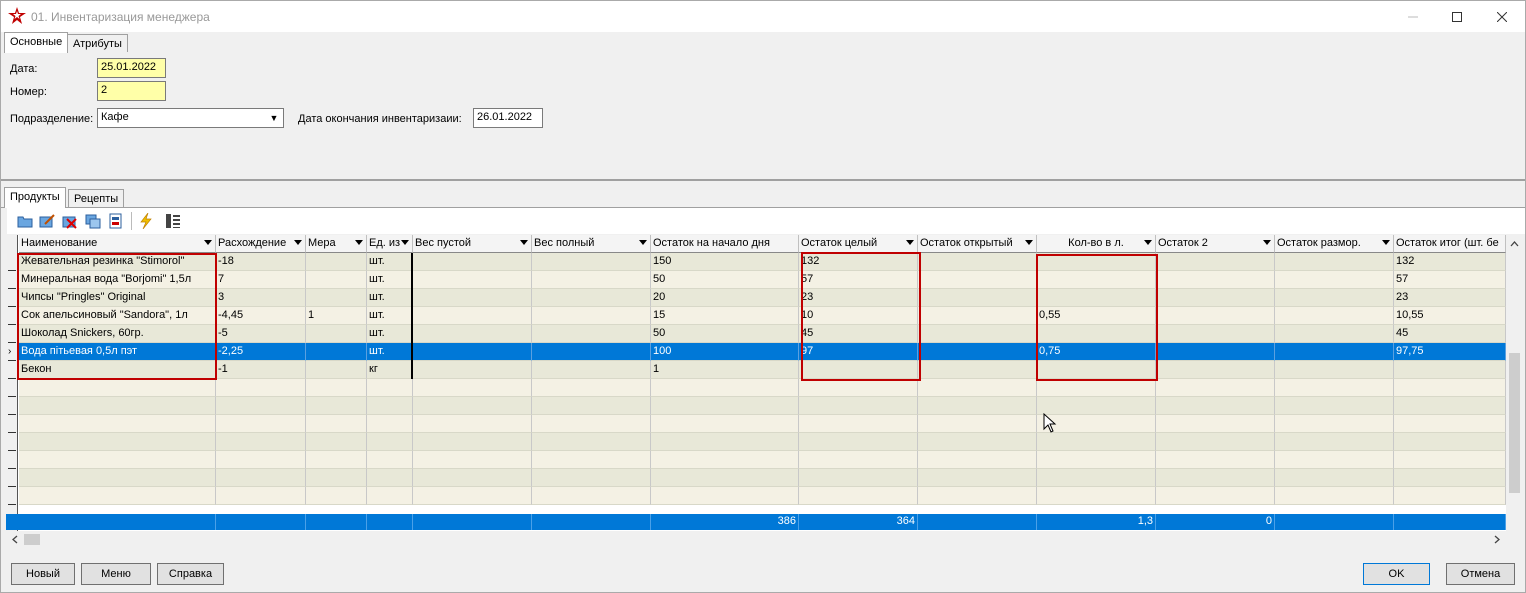 Image resolution: width=1526 pixels, height=593 pixels. What do you see at coordinates (1334, 244) in the screenshot?
I see `column-header: Остаток размор.` at bounding box center [1334, 244].